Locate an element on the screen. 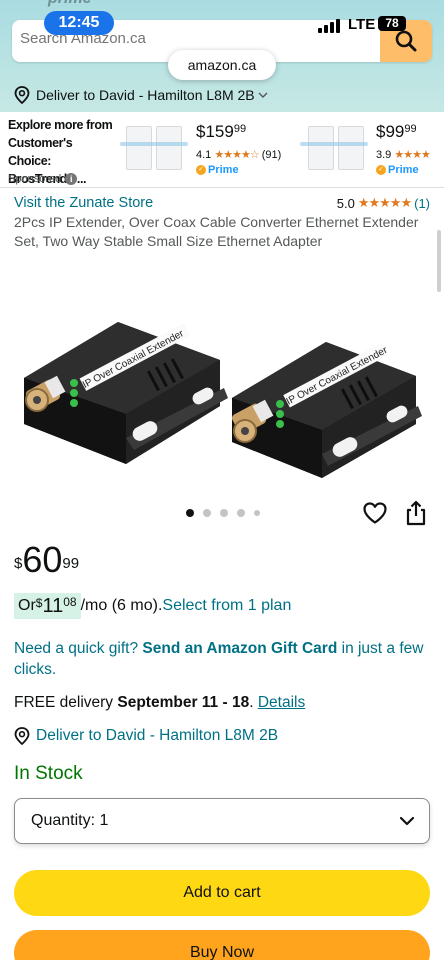  deliver-location-bar: Deliver to David - Hamilton L8M 2B is located at coordinates (222, 94).